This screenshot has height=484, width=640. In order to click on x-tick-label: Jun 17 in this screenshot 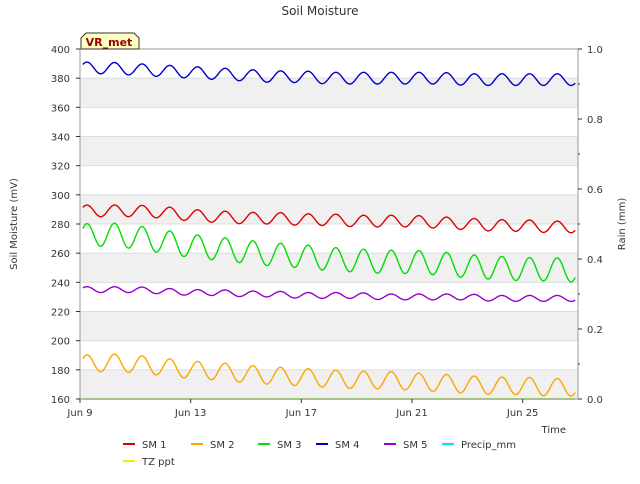, I will do `click(301, 413)`.